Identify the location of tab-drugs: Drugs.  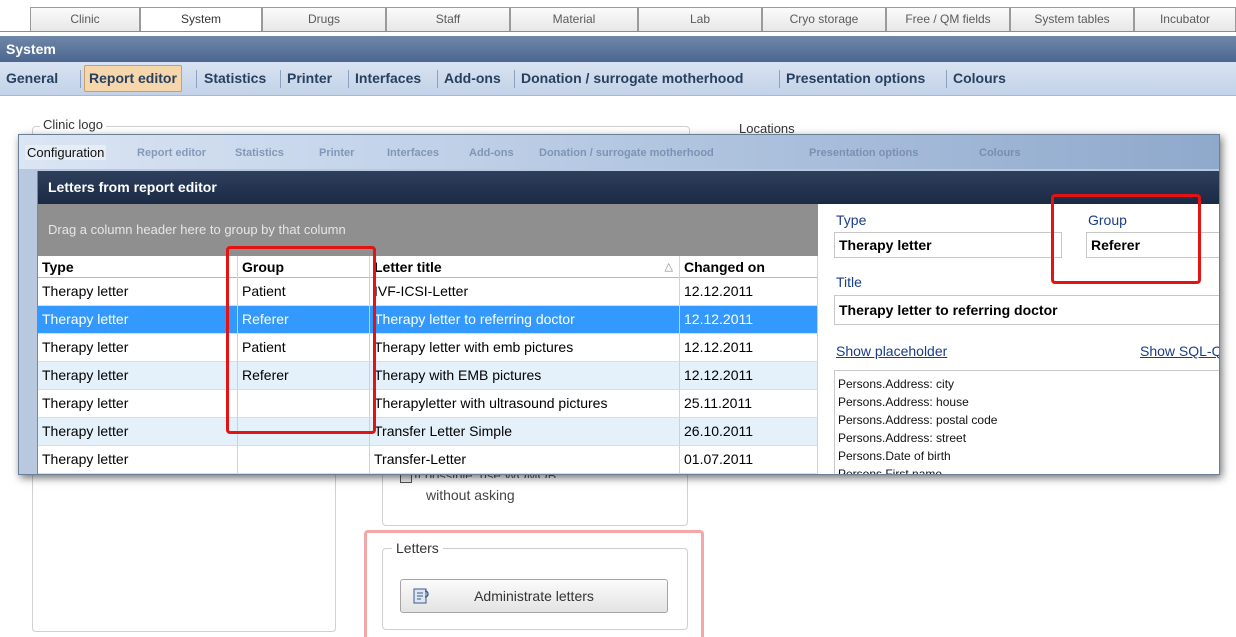
(324, 19).